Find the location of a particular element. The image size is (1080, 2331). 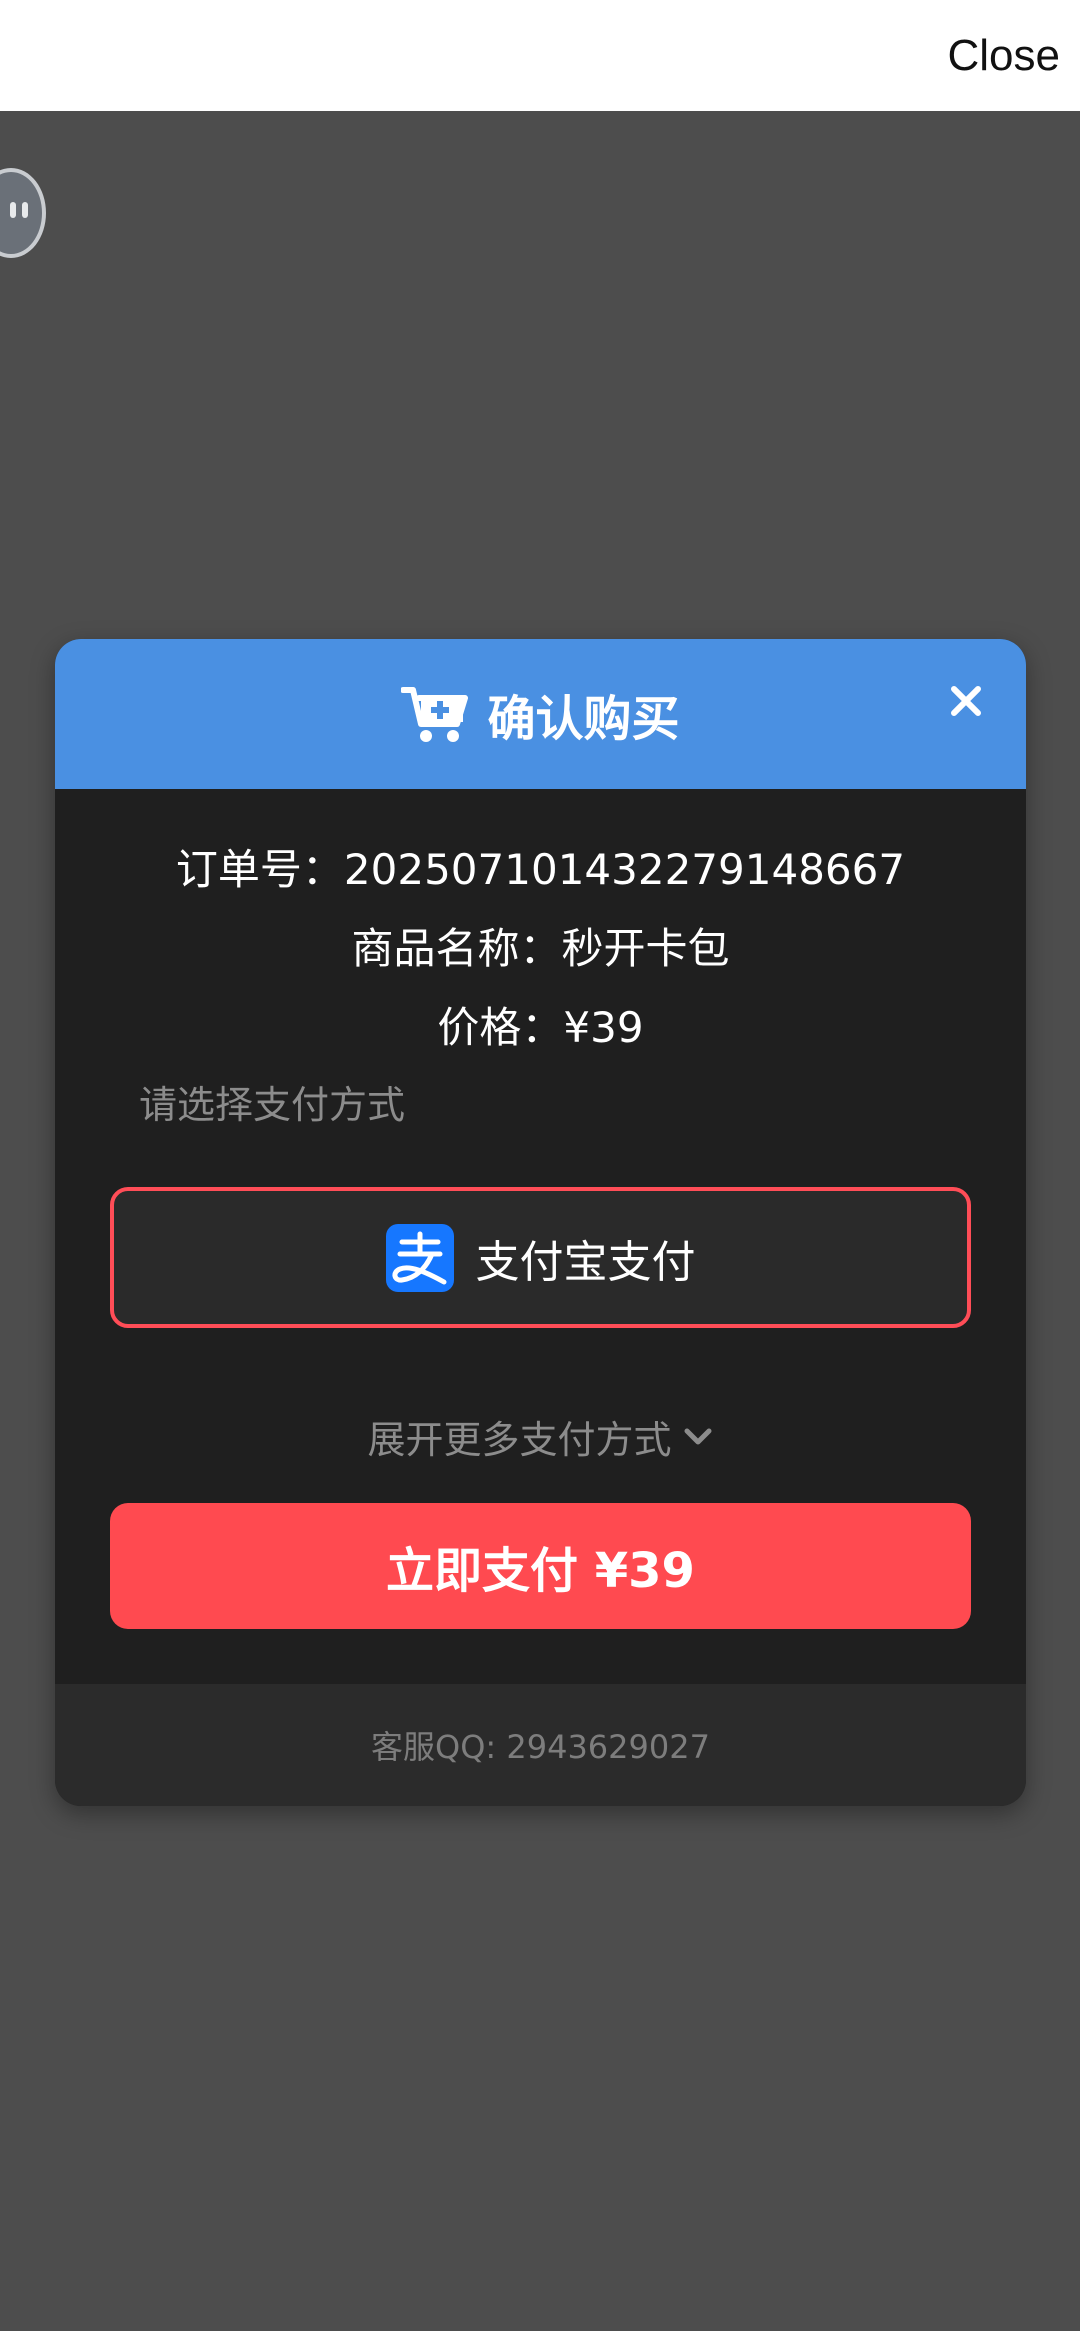

pay-now-button: 立即支付 ¥39 is located at coordinates (540, 1566).